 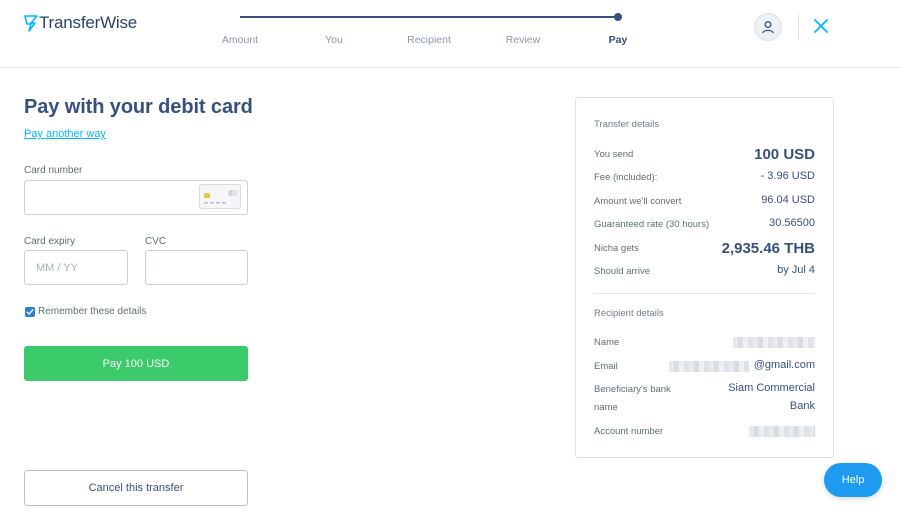 I want to click on account-number-label: Account number, so click(x=629, y=431).